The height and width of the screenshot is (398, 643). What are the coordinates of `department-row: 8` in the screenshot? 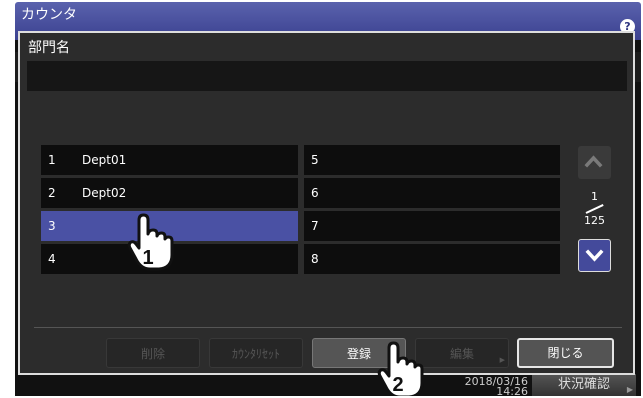 It's located at (432, 259).